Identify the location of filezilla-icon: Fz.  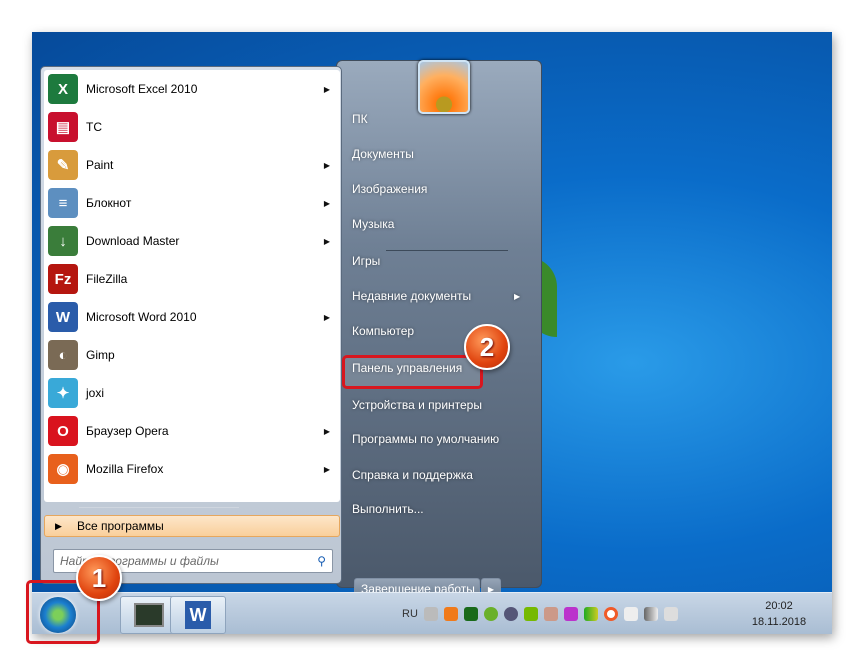
(63, 279).